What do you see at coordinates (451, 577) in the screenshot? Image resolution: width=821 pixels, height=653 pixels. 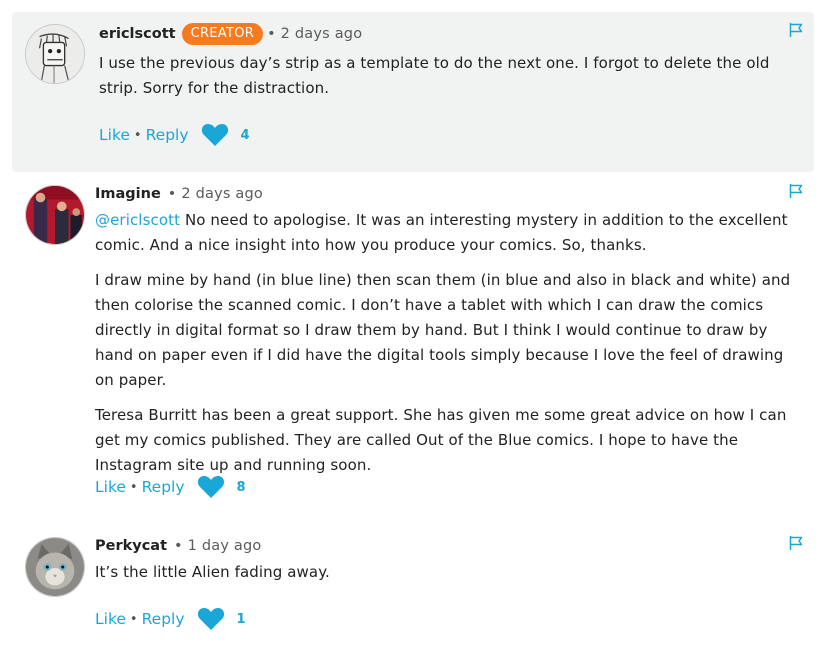 I see `comment-body: It’s the little Alien fading away.` at bounding box center [451, 577].